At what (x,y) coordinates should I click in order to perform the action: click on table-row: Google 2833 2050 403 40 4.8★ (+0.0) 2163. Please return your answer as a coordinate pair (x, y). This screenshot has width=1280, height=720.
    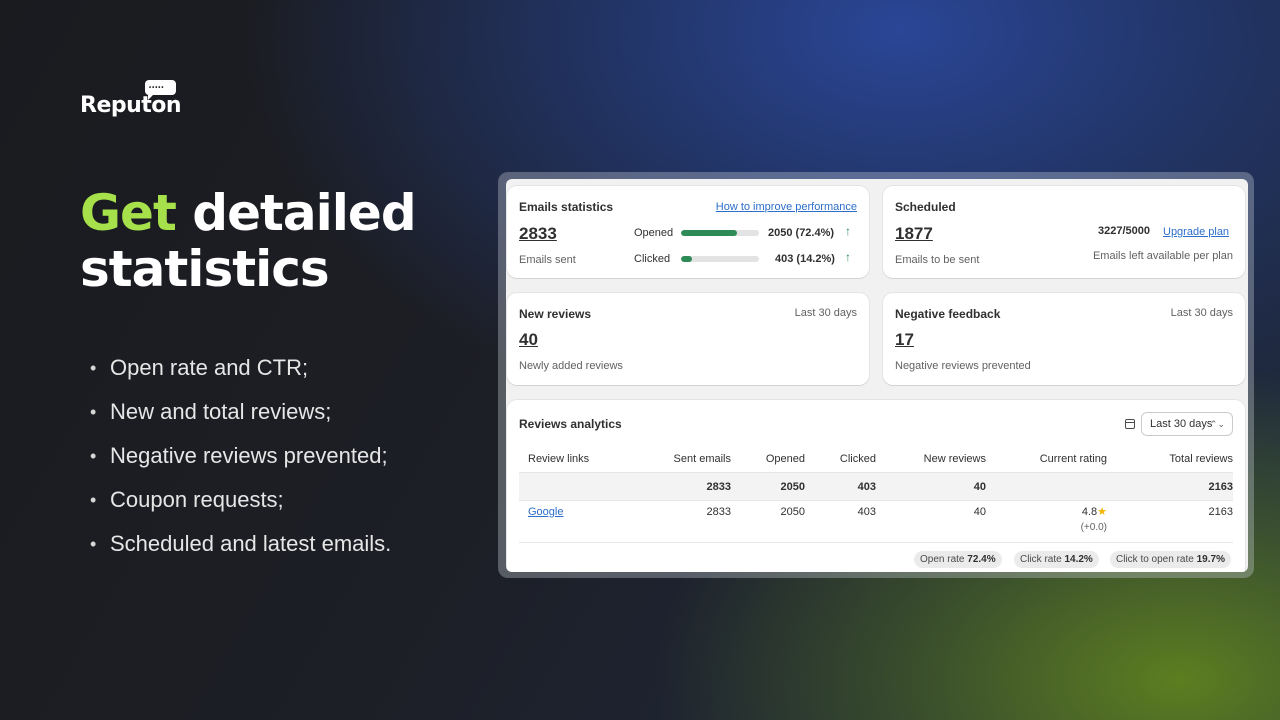
    Looking at the image, I should click on (876, 522).